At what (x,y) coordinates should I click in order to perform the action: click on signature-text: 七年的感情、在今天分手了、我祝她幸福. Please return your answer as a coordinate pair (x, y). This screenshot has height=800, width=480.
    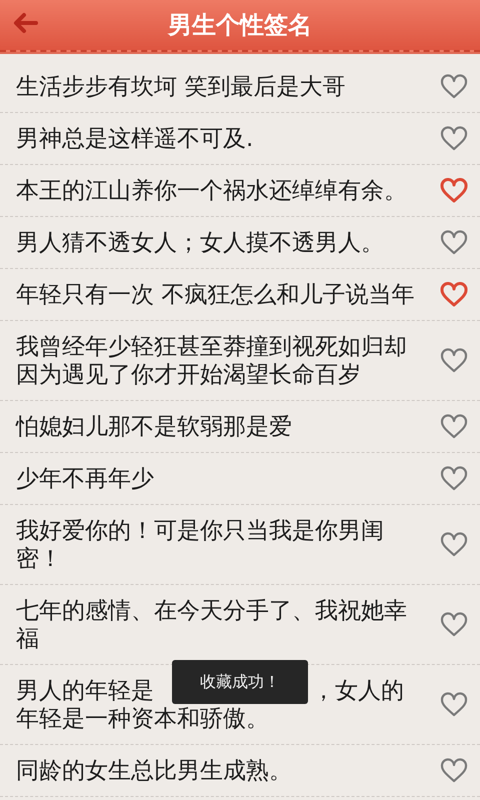
    Looking at the image, I should click on (212, 625).